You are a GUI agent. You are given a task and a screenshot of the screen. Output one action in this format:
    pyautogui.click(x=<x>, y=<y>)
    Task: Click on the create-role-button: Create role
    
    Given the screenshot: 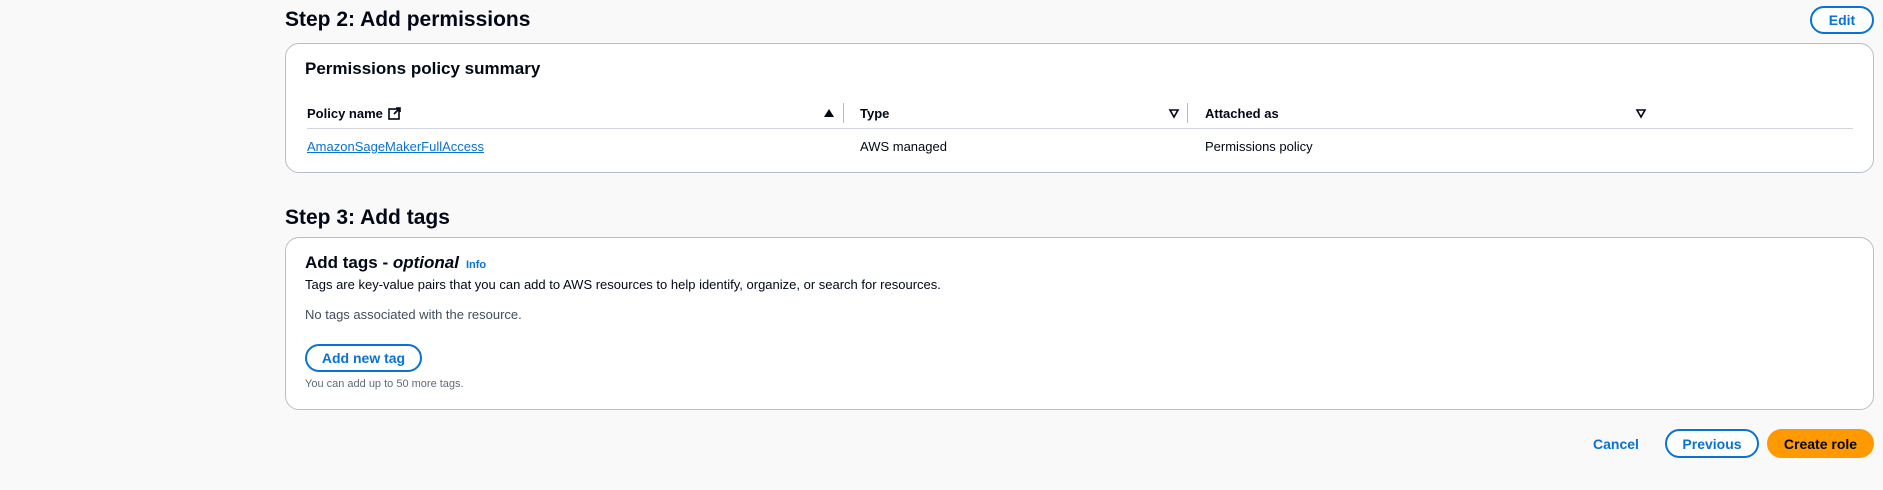 What is the action you would take?
    pyautogui.click(x=1820, y=443)
    